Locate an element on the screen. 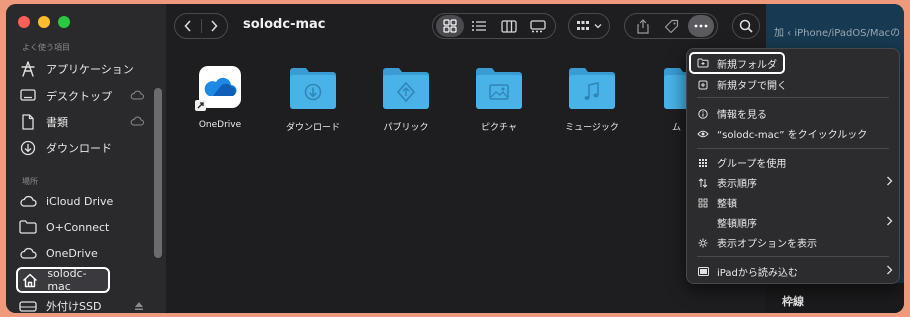  sidebar-item-oconnect: O+Connect is located at coordinates (81, 227).